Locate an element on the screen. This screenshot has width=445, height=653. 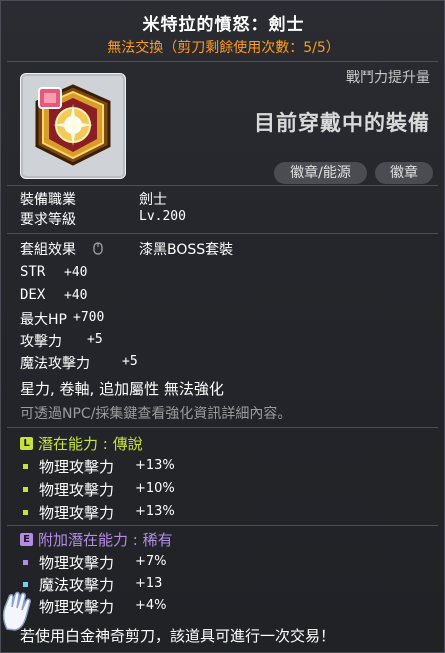
additional-potential-label: 附加潛在能力 : 稀有 is located at coordinates (105, 540).